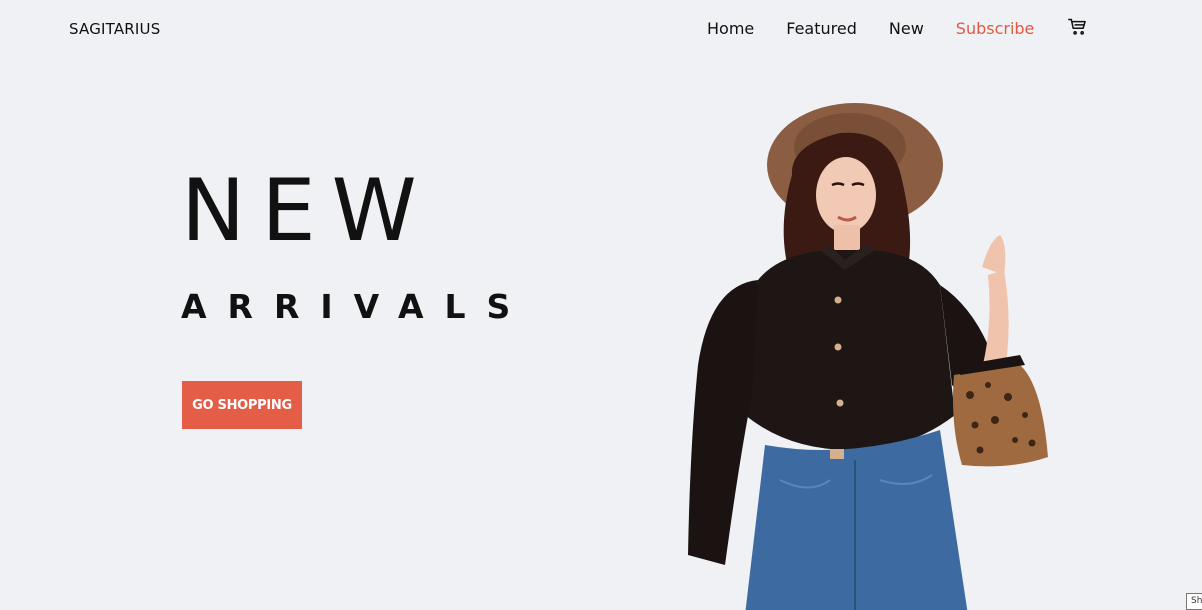 Image resolution: width=1202 pixels, height=610 pixels. What do you see at coordinates (995, 29) in the screenshot?
I see `nav-subscribe: Subscribe` at bounding box center [995, 29].